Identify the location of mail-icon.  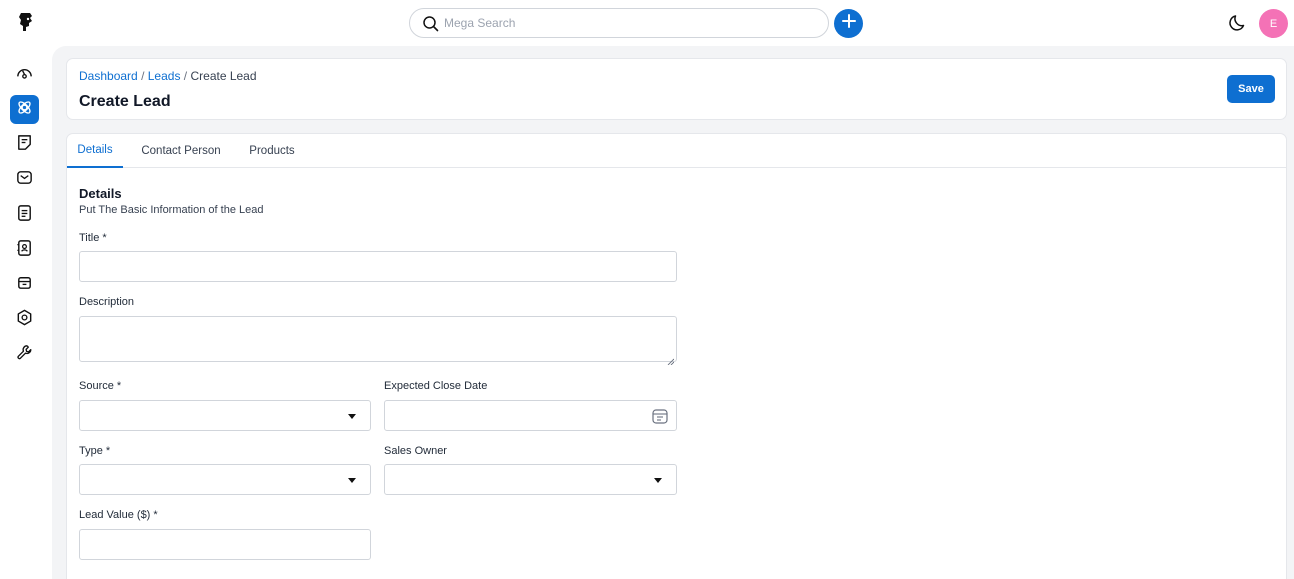
(24, 180).